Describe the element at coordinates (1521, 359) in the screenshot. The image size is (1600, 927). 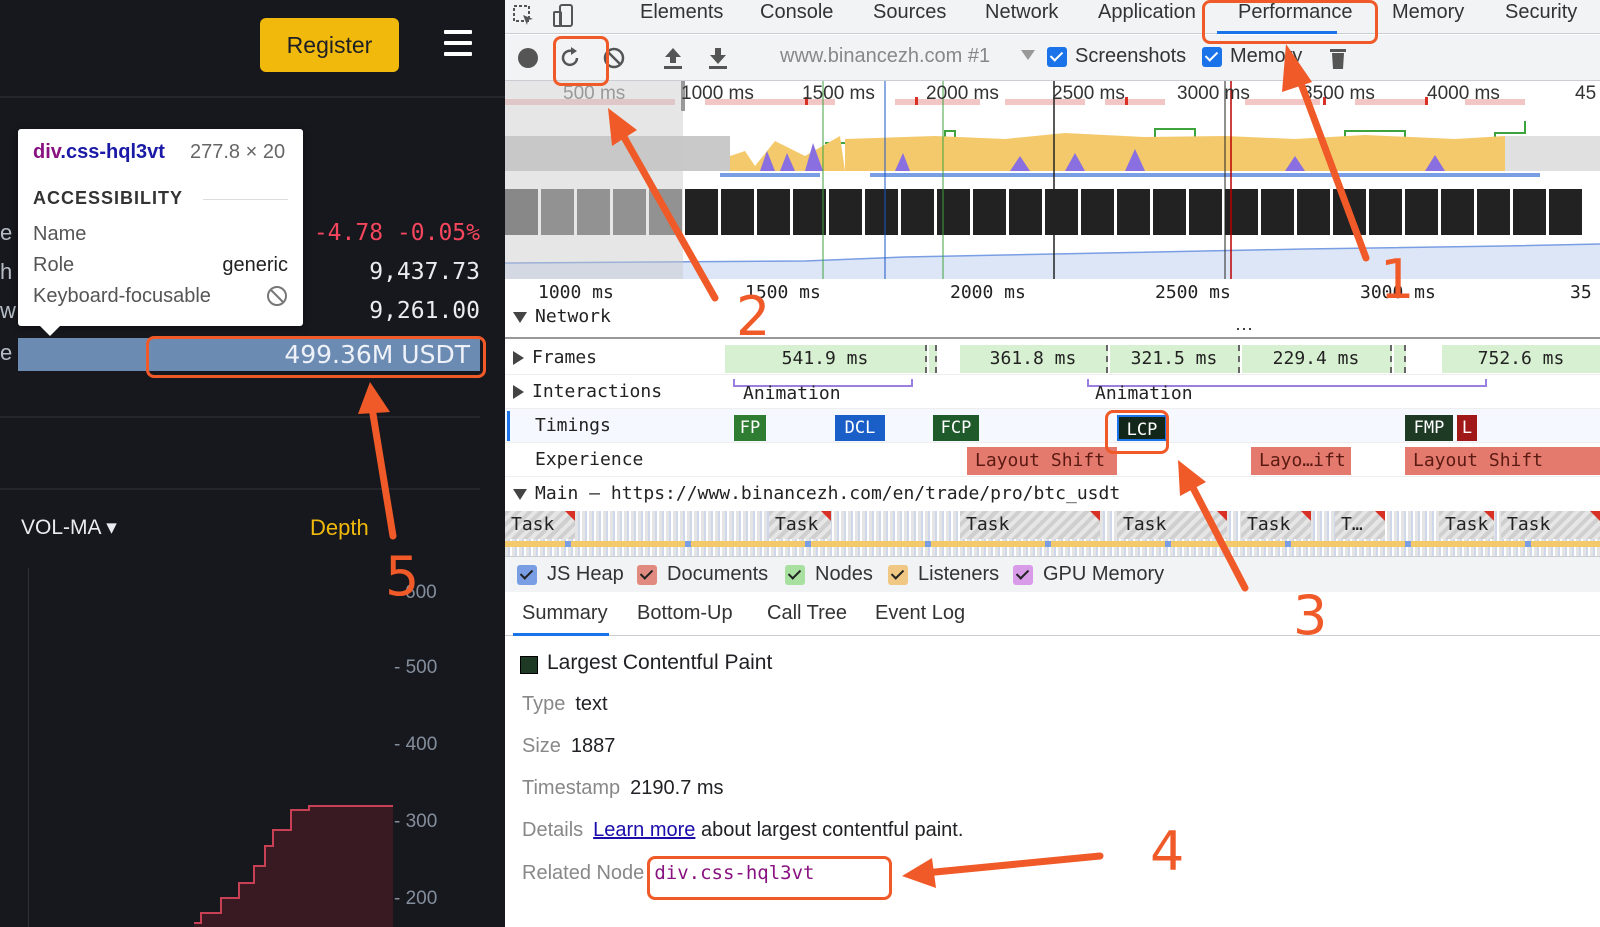
I see `frame-block: 752.6 ms` at that location.